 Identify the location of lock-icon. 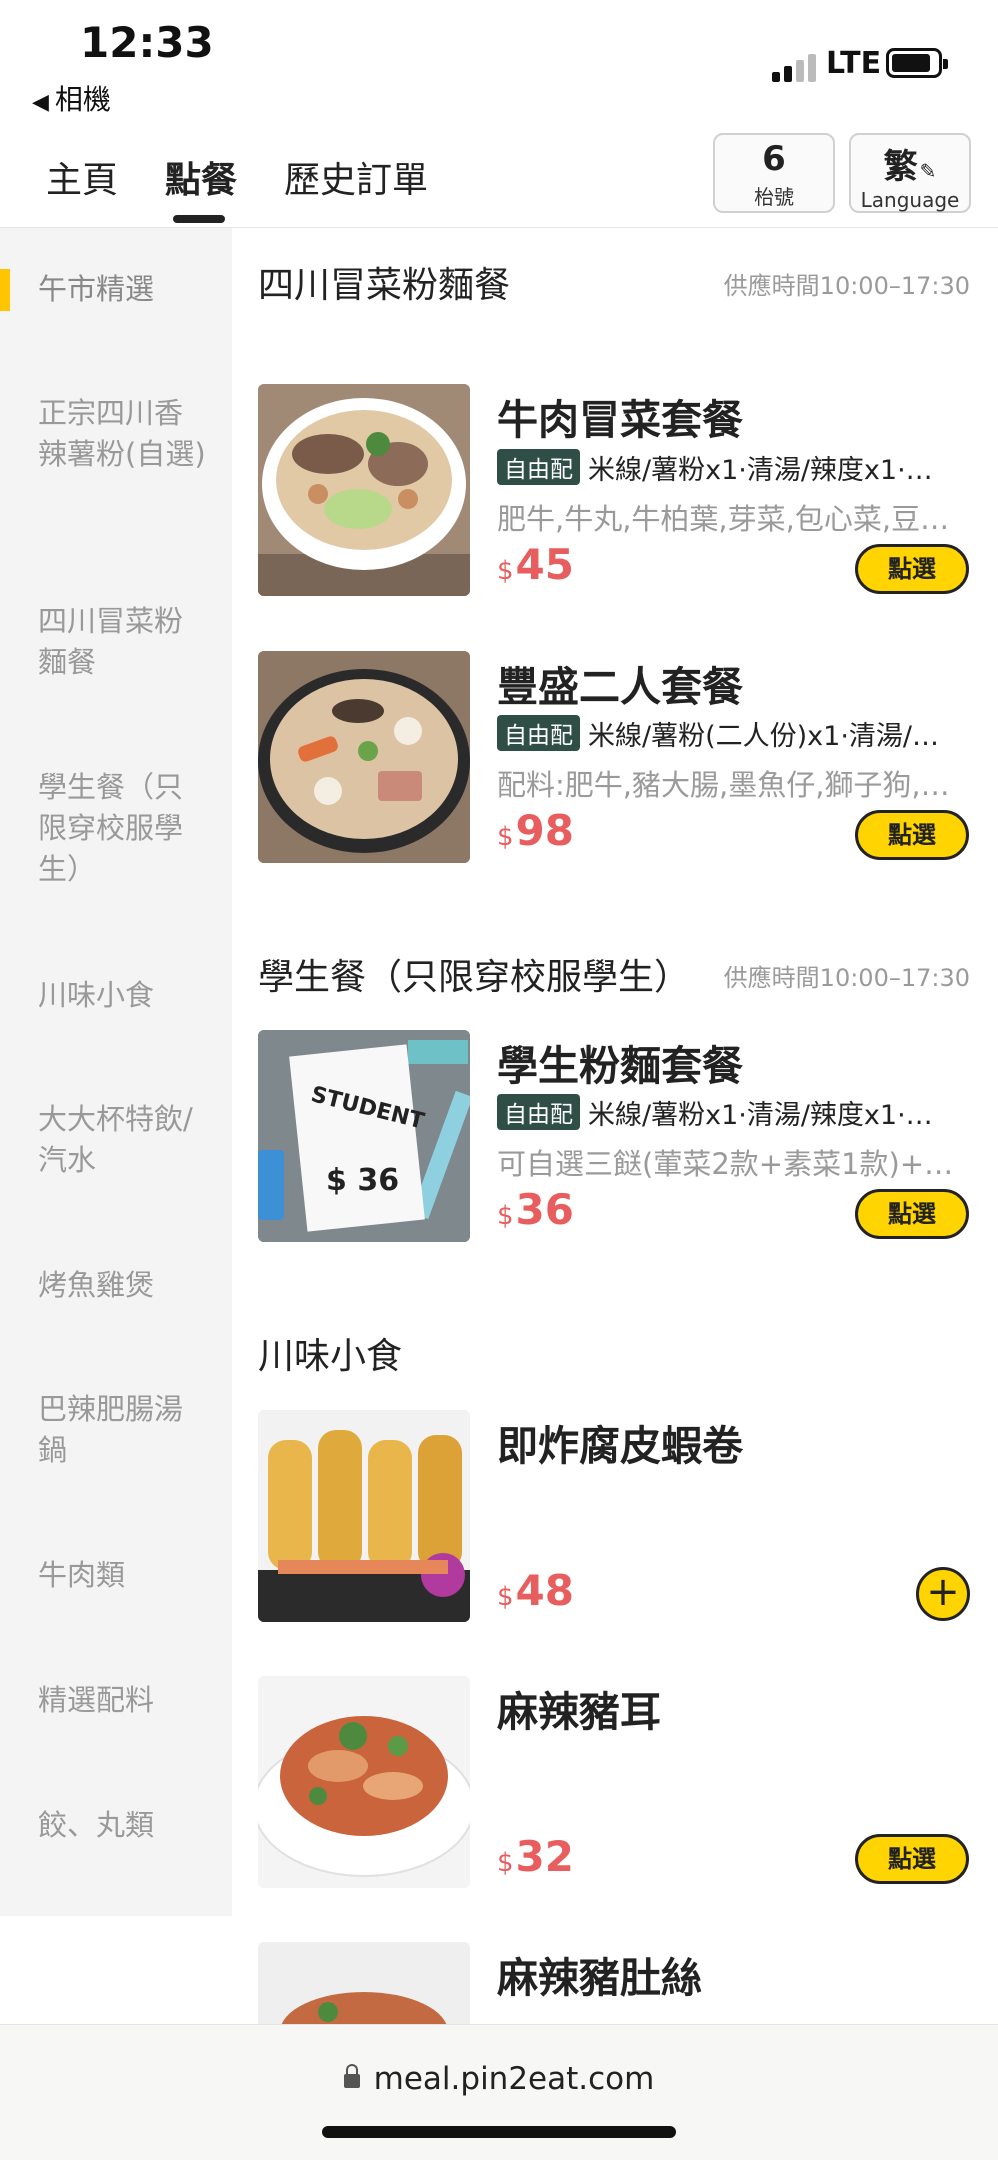
(351, 2076).